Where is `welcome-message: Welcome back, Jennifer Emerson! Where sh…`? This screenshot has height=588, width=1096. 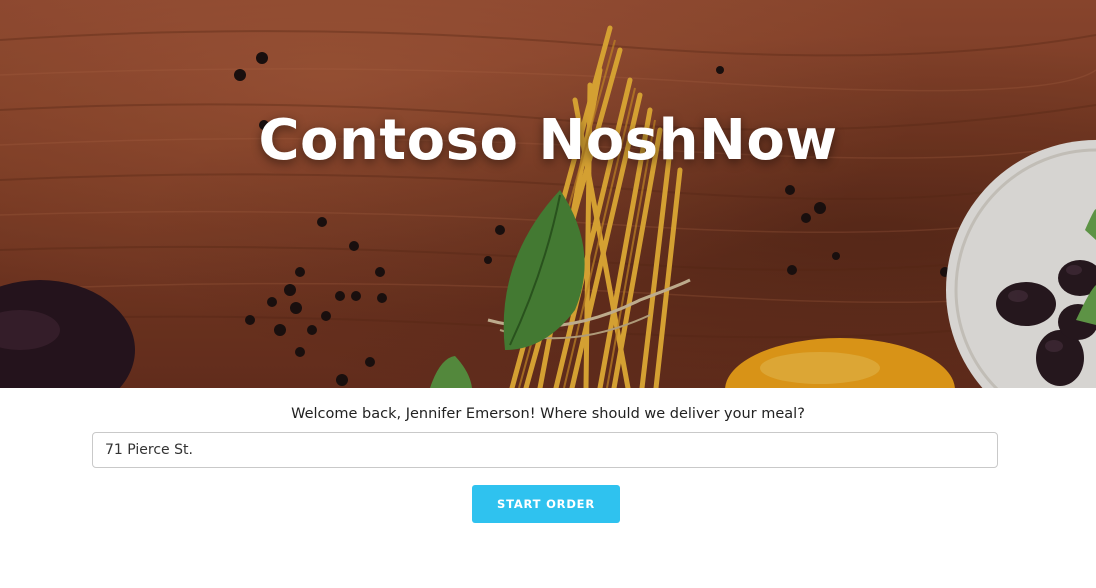 welcome-message: Welcome back, Jennifer Emerson! Where sh… is located at coordinates (548, 414).